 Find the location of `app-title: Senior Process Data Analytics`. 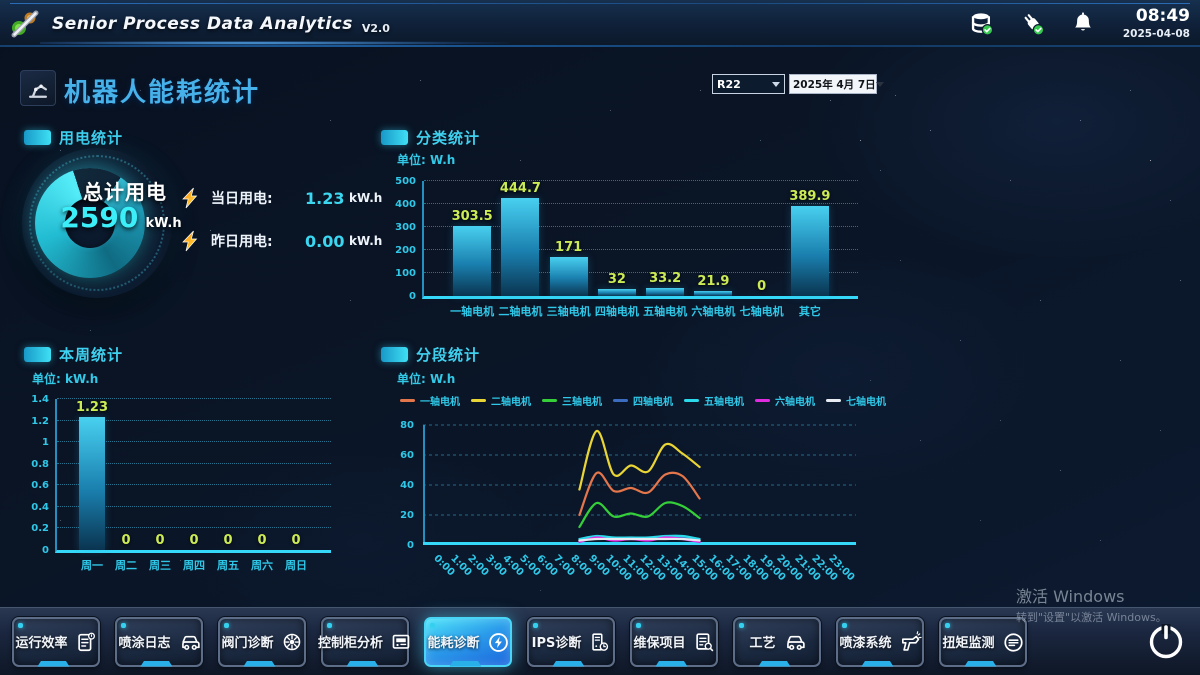

app-title: Senior Process Data Analytics is located at coordinates (202, 23).